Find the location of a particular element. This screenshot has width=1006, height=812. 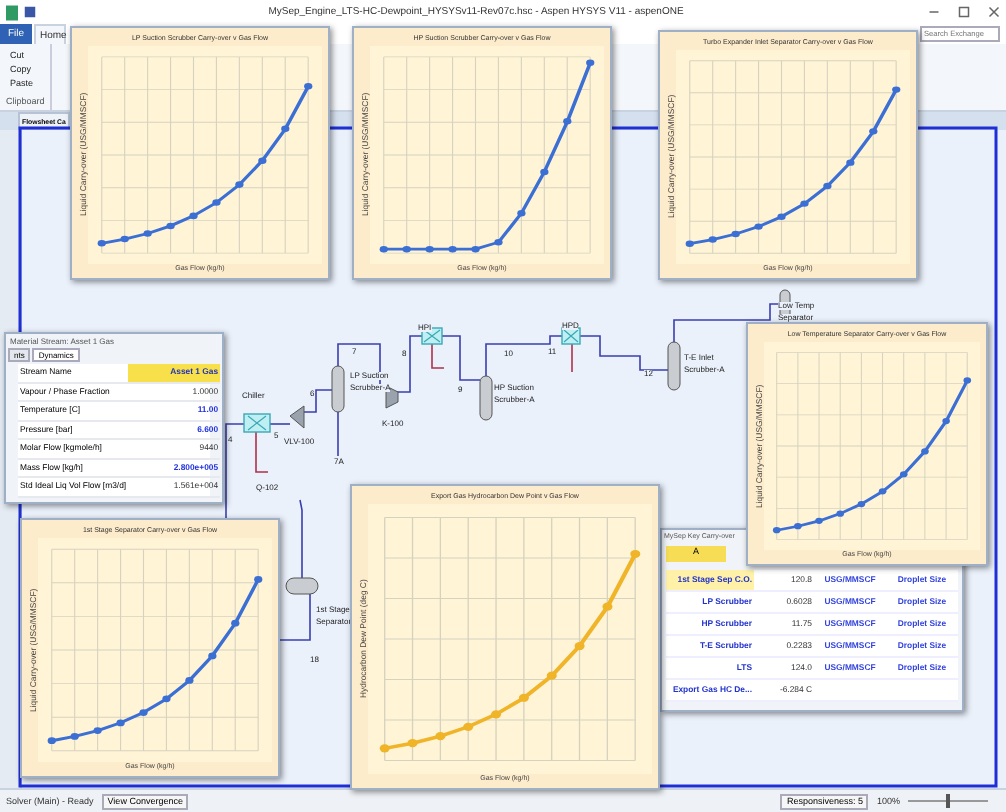

close-icon is located at coordinates (994, 12).